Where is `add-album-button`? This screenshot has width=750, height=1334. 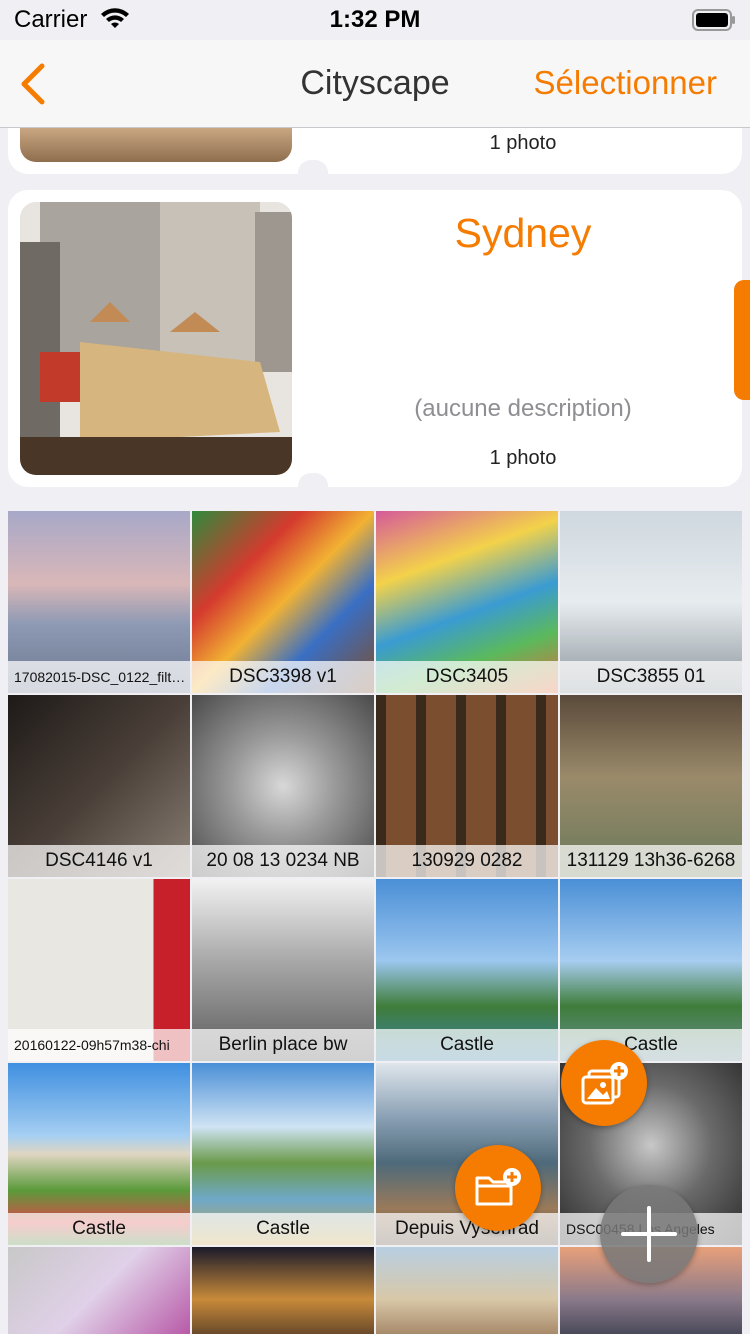
add-album-button is located at coordinates (498, 1188).